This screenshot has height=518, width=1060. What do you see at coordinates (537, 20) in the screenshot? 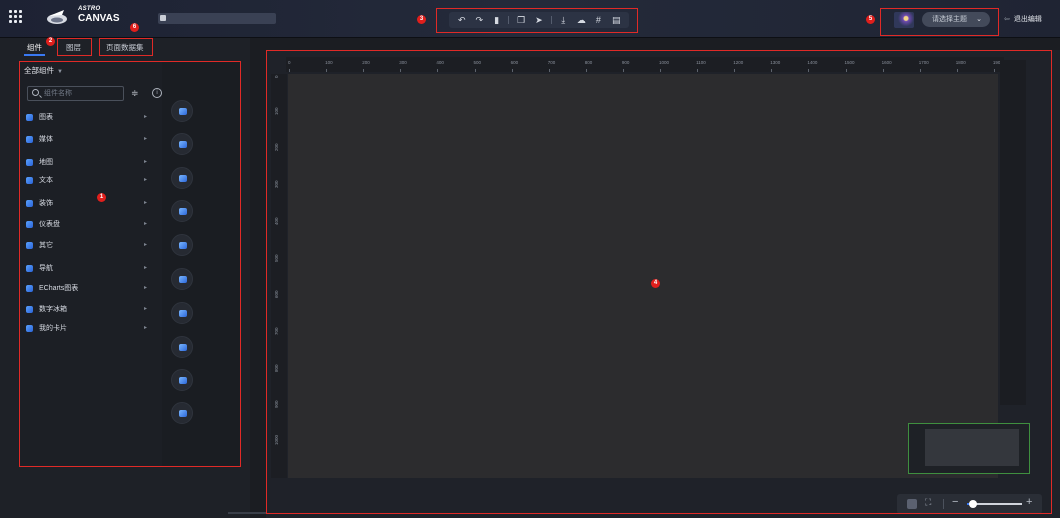
I see `annotation-box-toolbar` at bounding box center [537, 20].